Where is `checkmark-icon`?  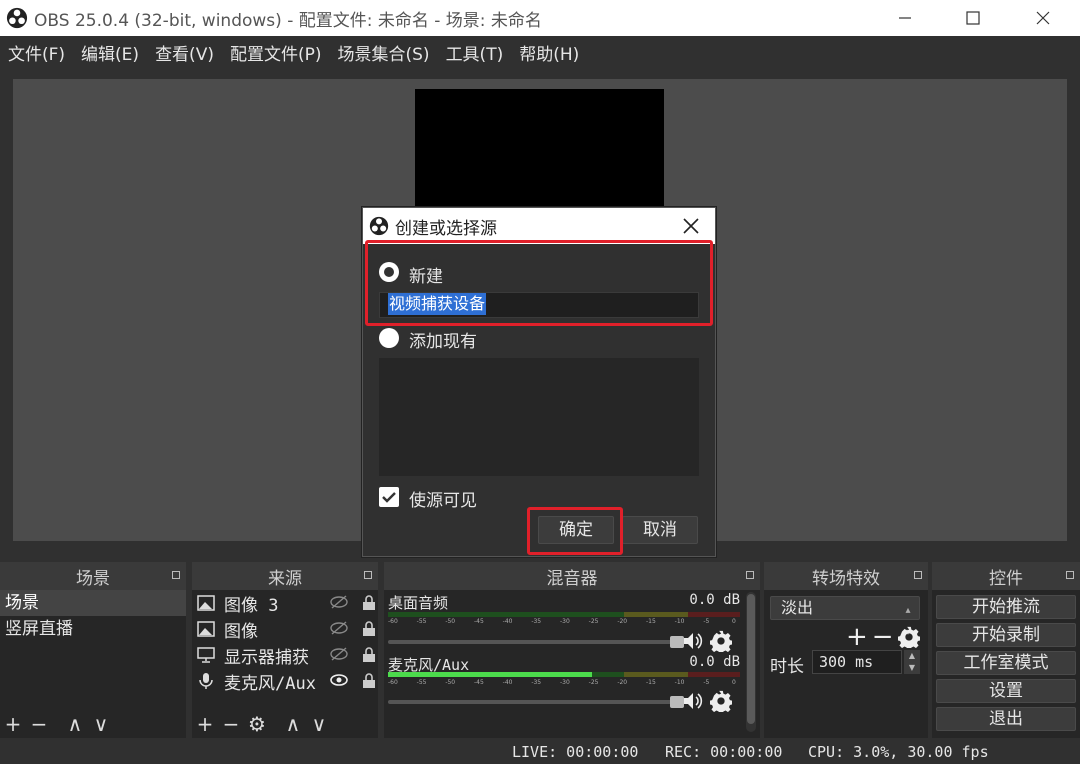 checkmark-icon is located at coordinates (389, 497).